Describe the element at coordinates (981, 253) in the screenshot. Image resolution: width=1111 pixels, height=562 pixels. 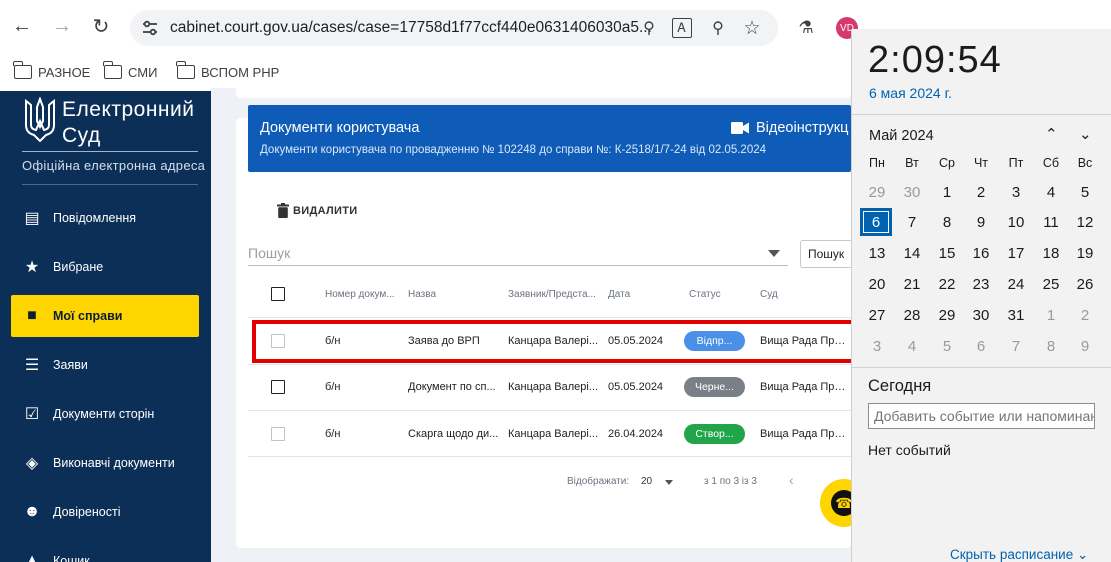
I see `calendar-day: 16` at that location.